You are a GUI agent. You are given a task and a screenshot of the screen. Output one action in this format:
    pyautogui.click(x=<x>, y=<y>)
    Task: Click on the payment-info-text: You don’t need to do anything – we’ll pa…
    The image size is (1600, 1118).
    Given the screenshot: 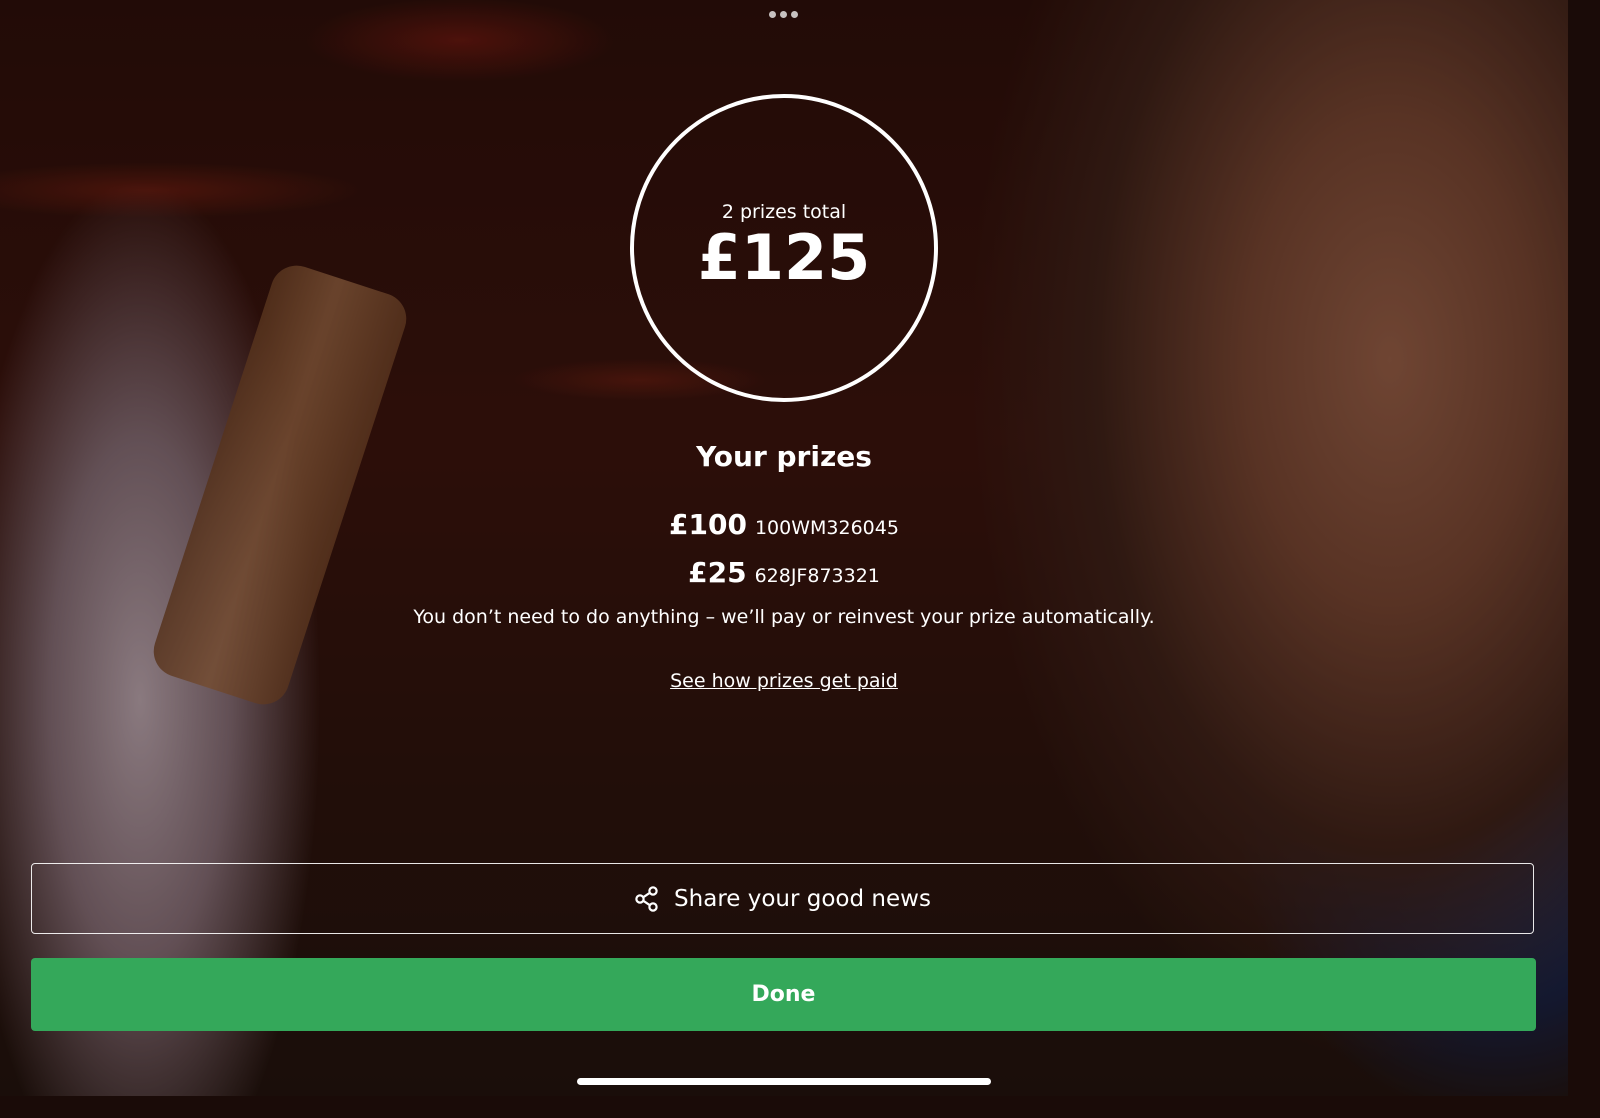 What is the action you would take?
    pyautogui.click(x=784, y=617)
    